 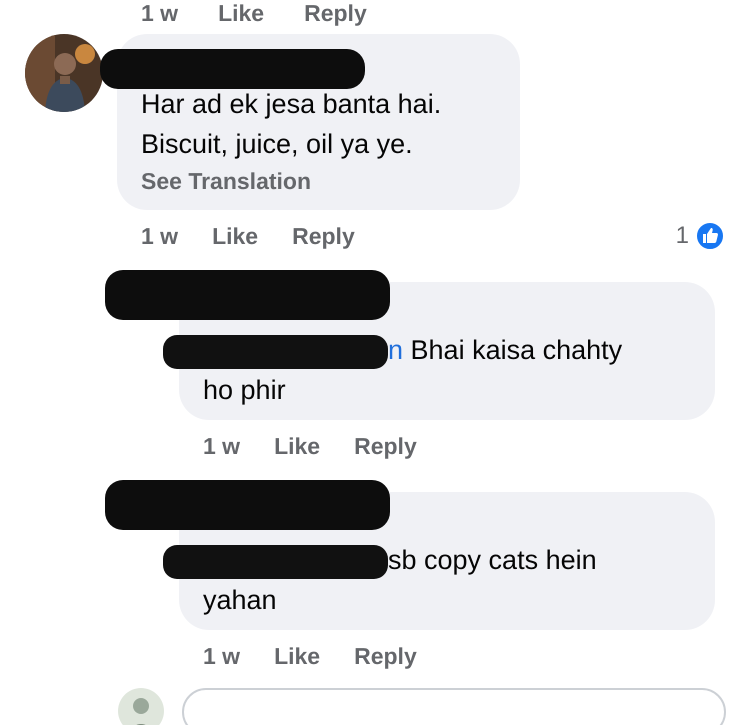 I want to click on comment-input-field, so click(x=454, y=706).